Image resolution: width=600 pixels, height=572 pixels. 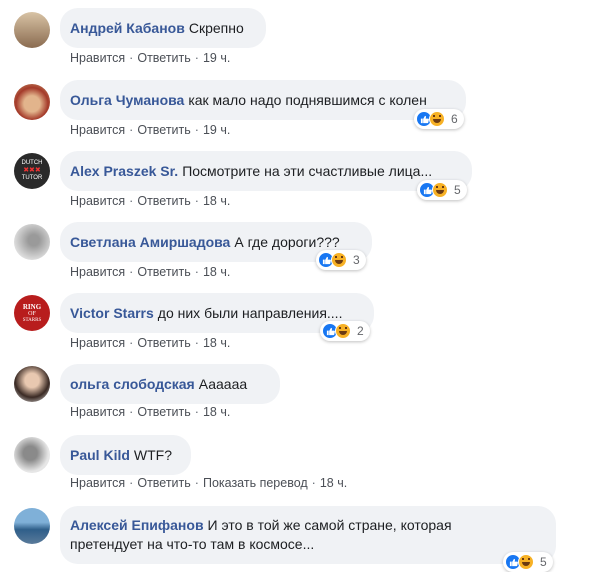 What do you see at coordinates (153, 455) in the screenshot?
I see `comment-text: WTF?` at bounding box center [153, 455].